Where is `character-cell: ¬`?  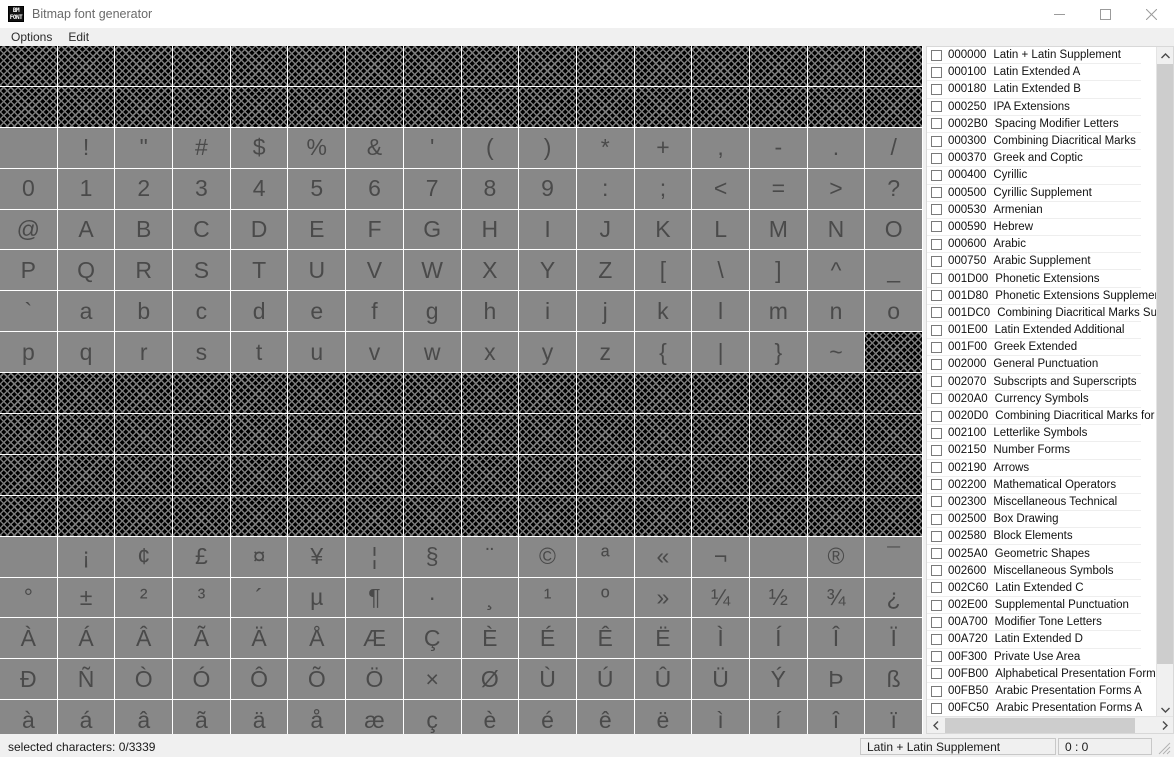
character-cell: ¬ is located at coordinates (721, 557).